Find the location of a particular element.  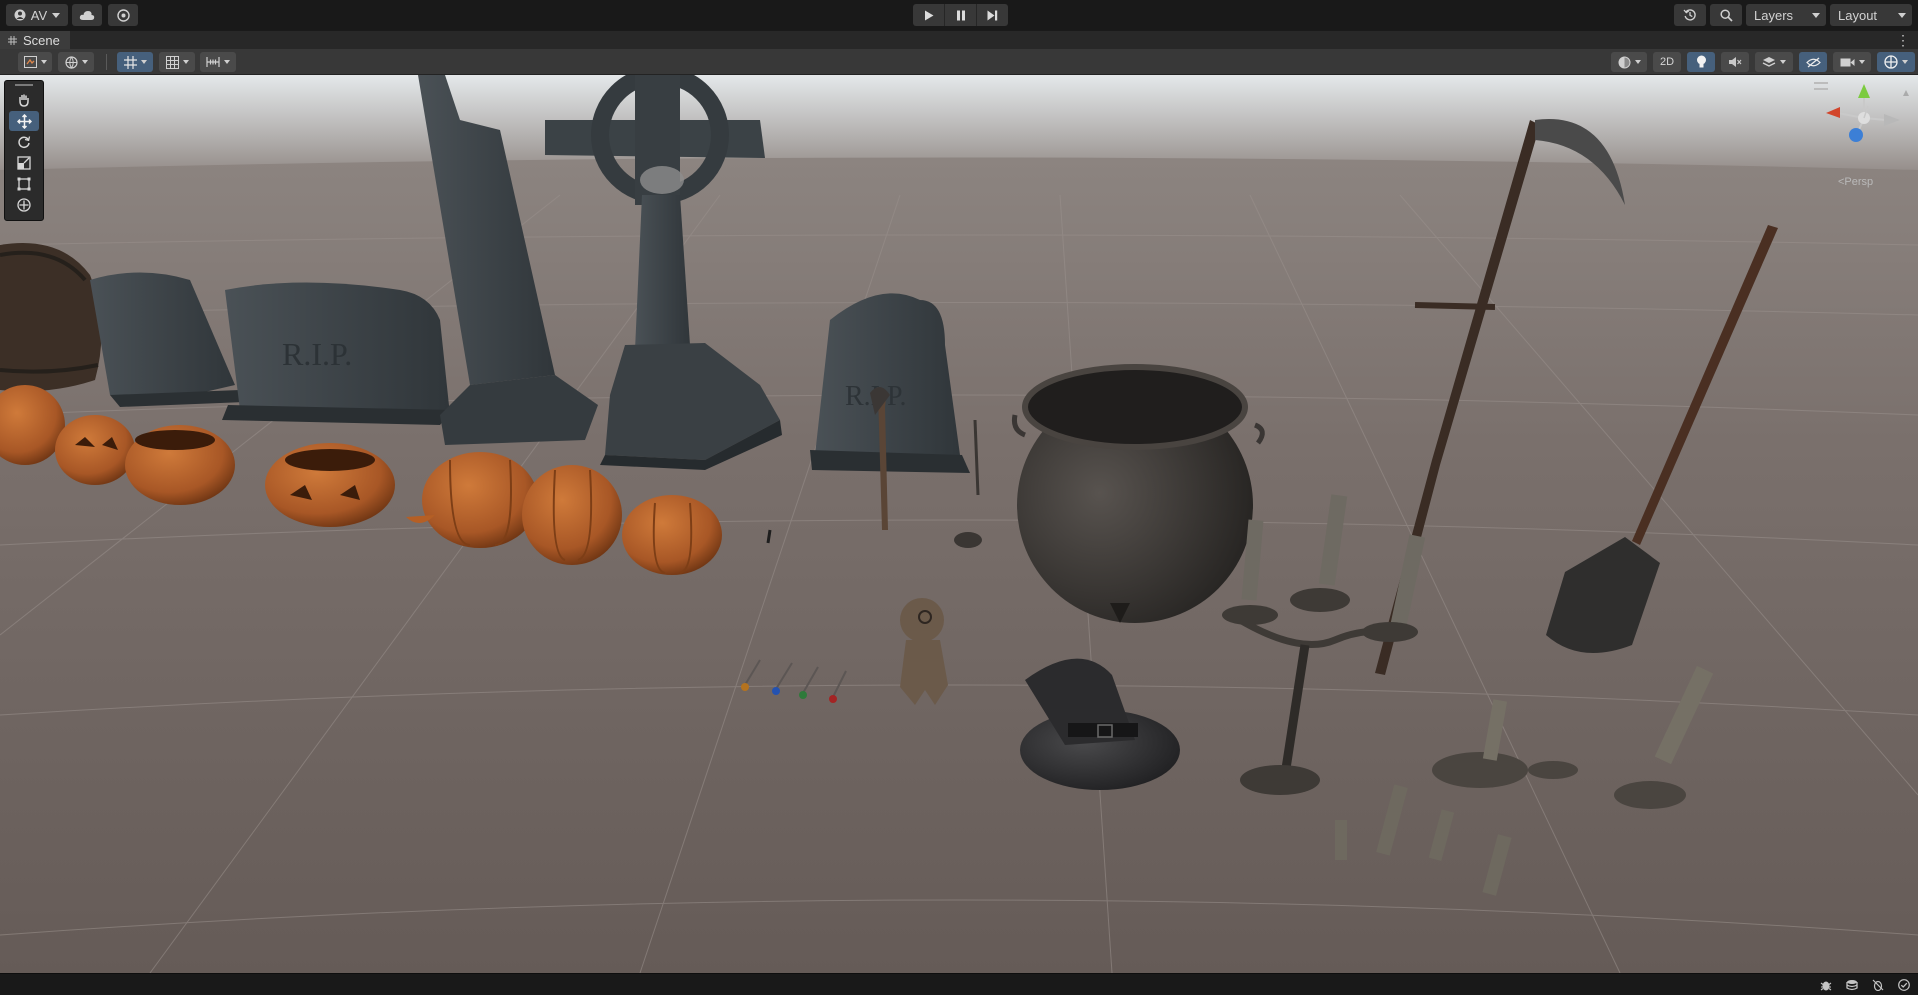

palette-grip-handle is located at coordinates (24, 85).